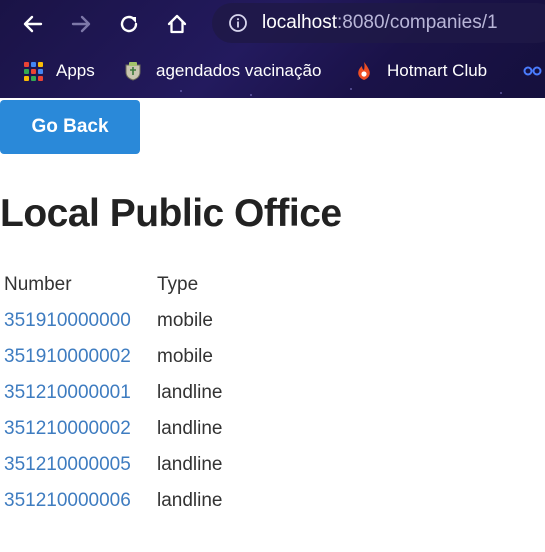 This screenshot has height=552, width=545. Describe the element at coordinates (437, 70) in the screenshot. I see `bookmark-label: Hotmart Club` at that location.